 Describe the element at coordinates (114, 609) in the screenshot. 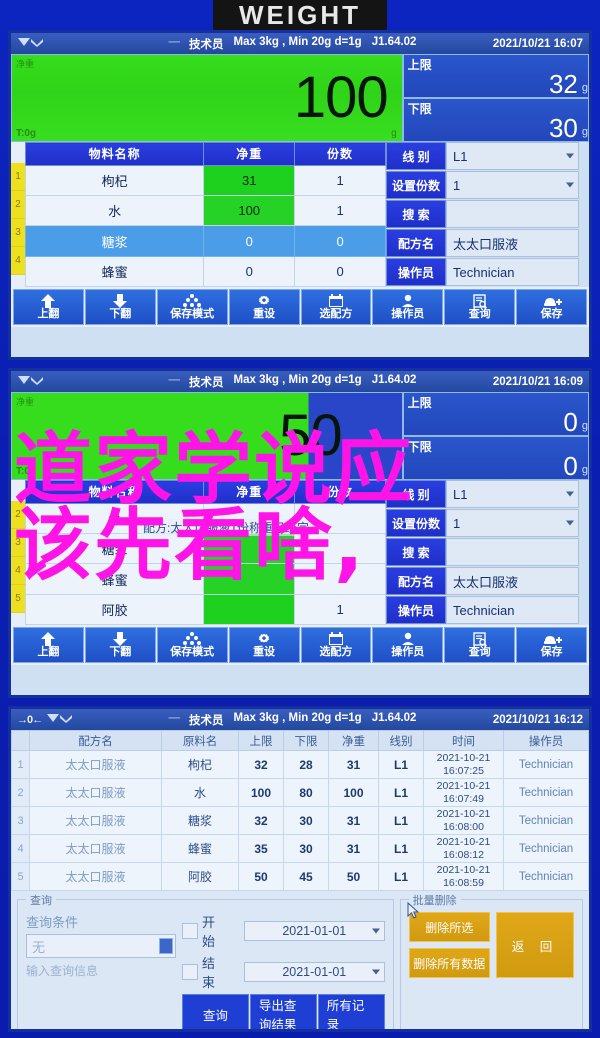

I see `cell-material-name: 阿胶` at that location.